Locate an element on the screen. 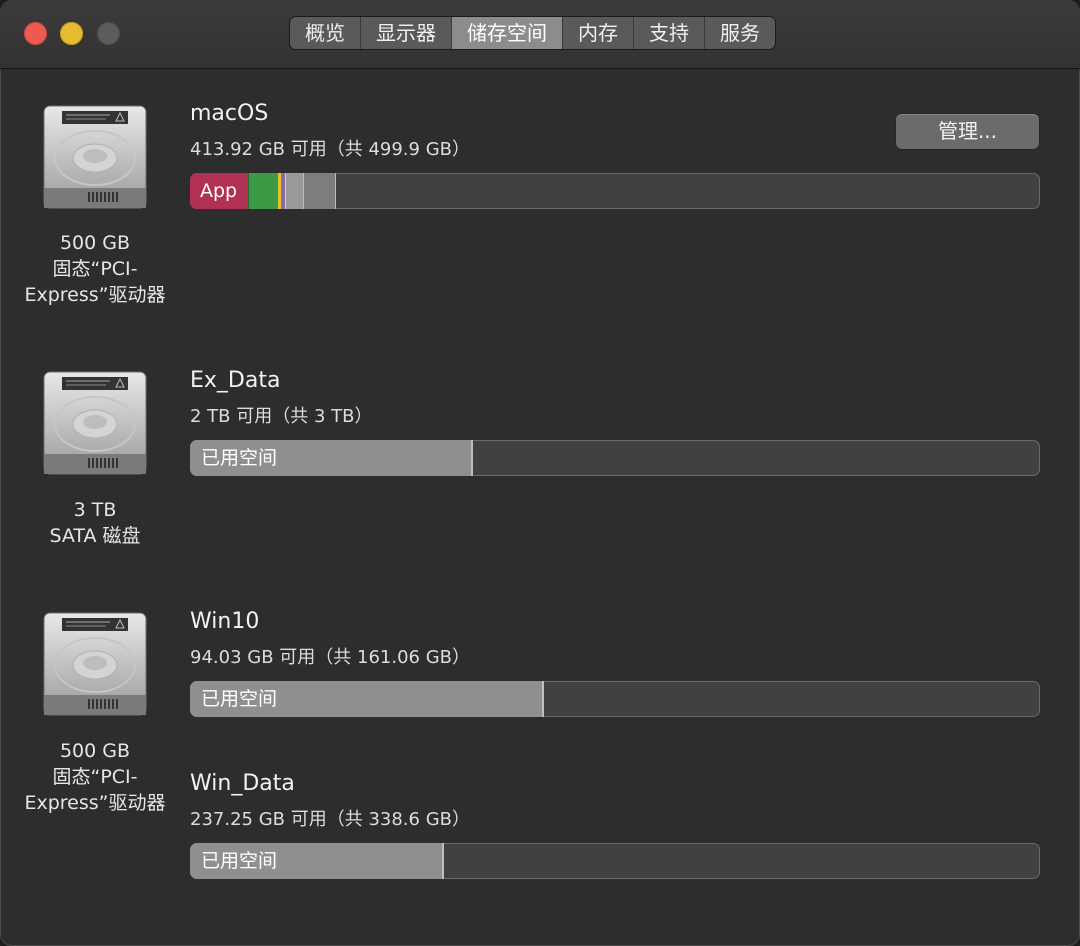 The width and height of the screenshot is (1080, 946). close-button is located at coordinates (35, 33).